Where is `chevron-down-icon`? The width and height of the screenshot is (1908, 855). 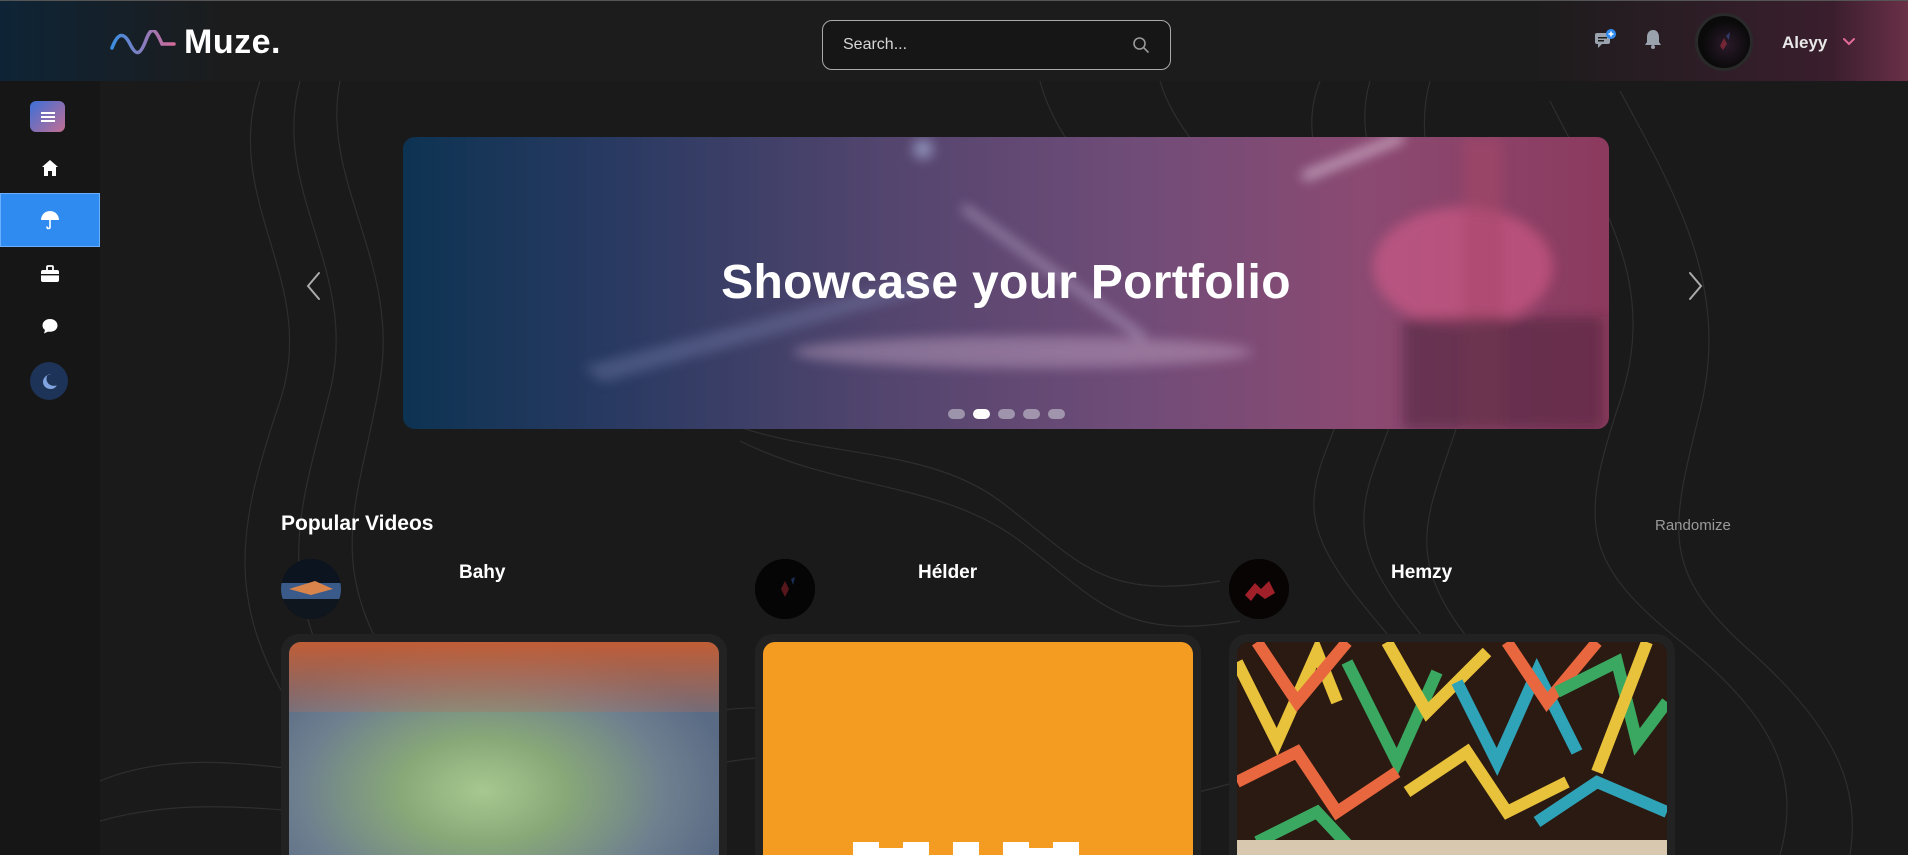
chevron-down-icon is located at coordinates (1849, 42).